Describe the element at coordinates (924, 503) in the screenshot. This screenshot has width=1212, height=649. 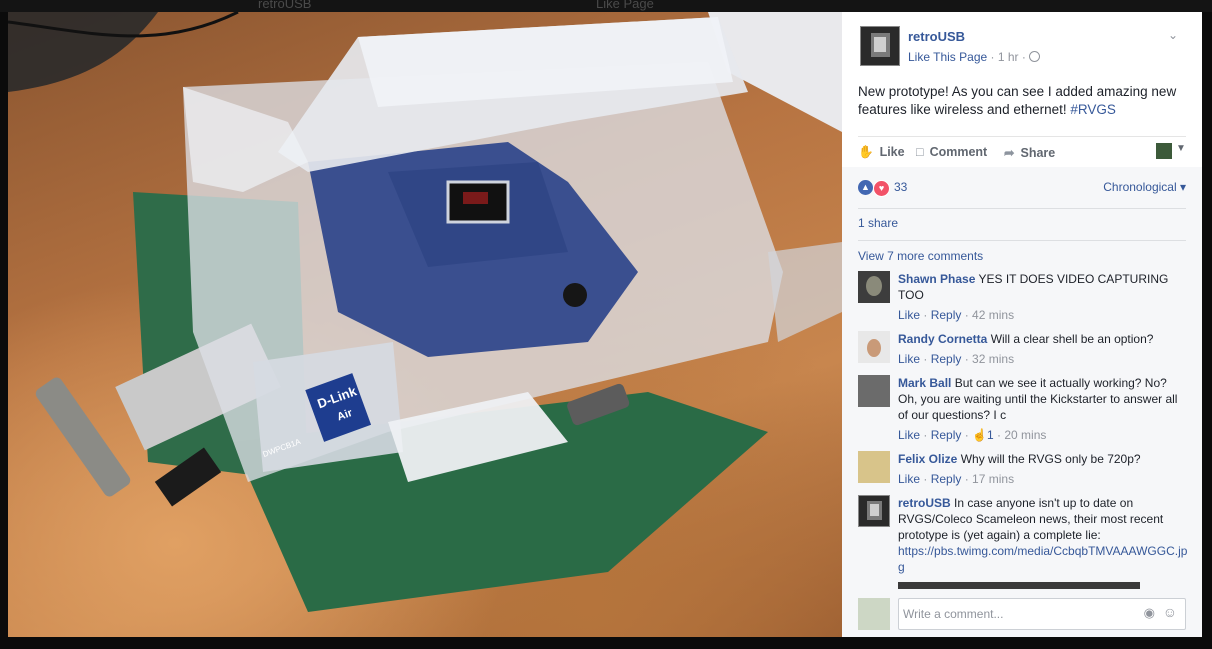
I see `commenter-name: retroUSB` at that location.